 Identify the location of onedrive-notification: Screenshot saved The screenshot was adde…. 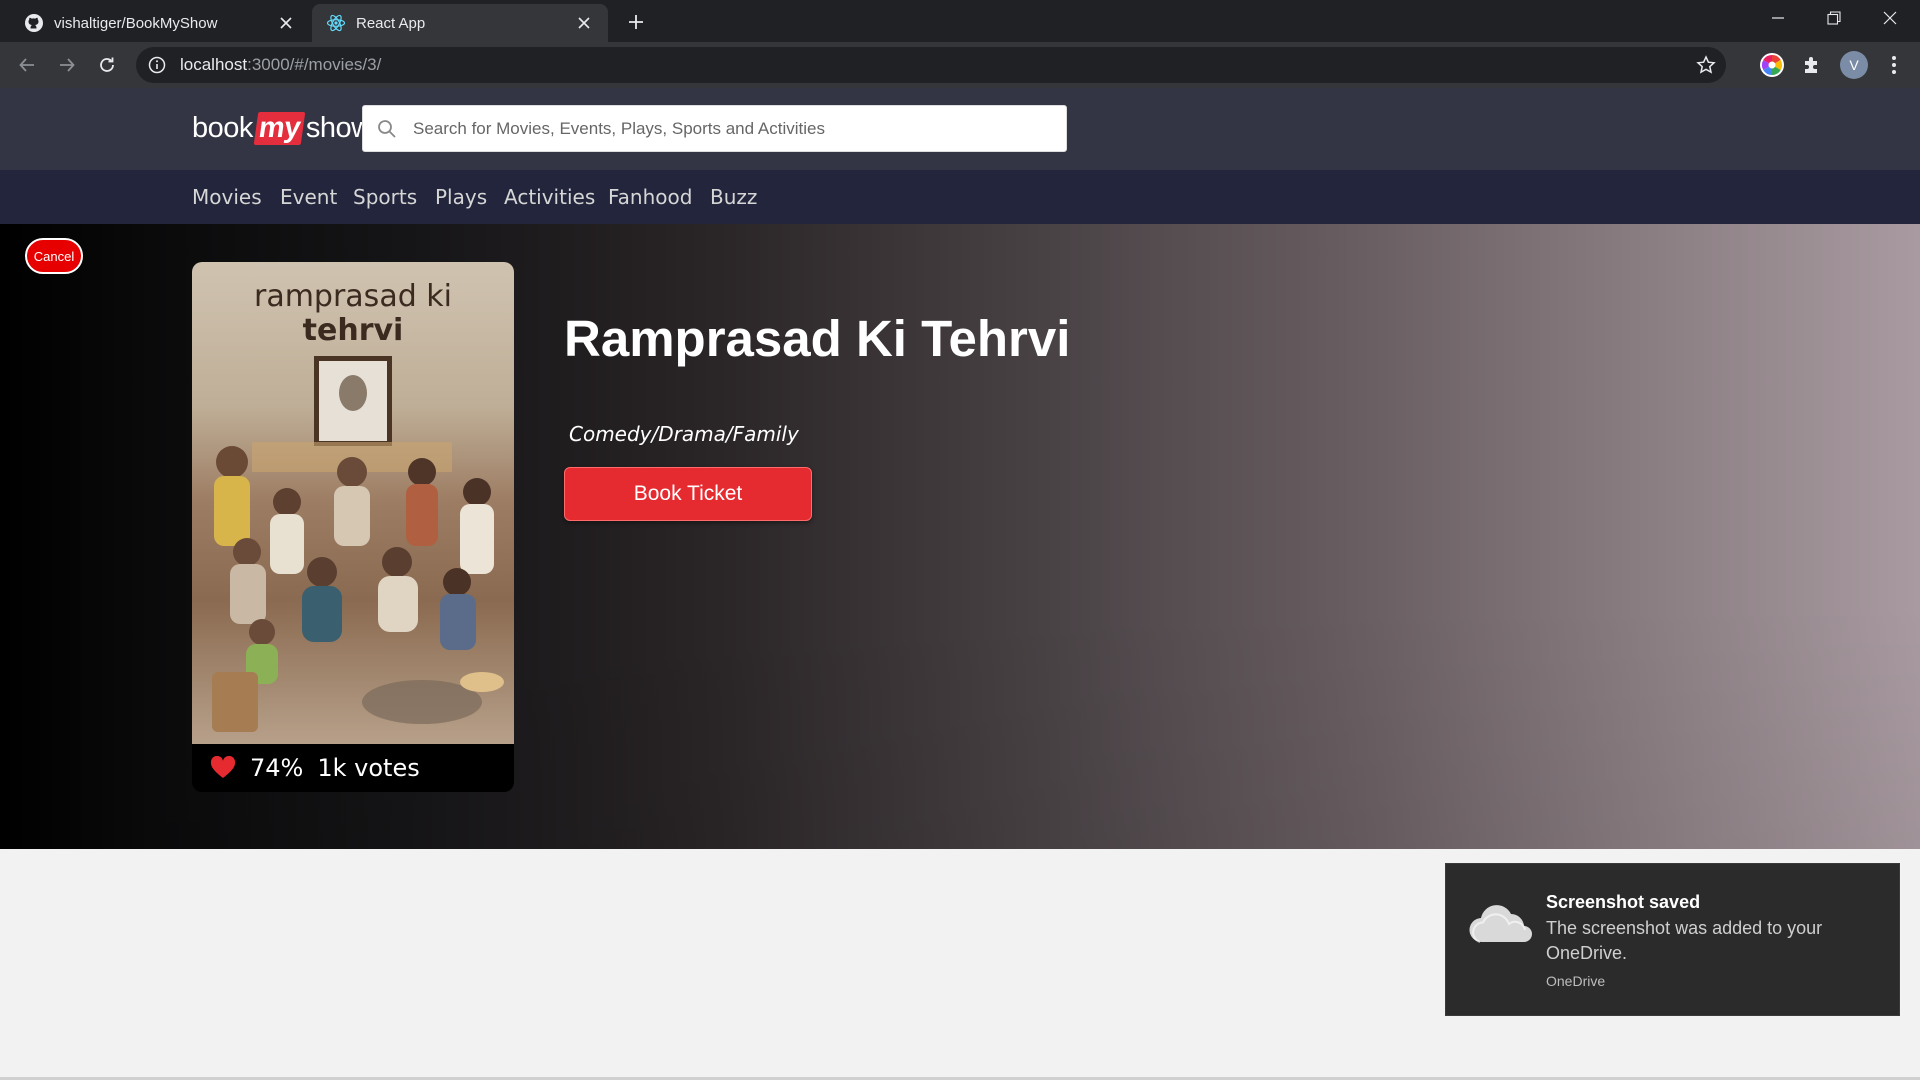
(1672, 939).